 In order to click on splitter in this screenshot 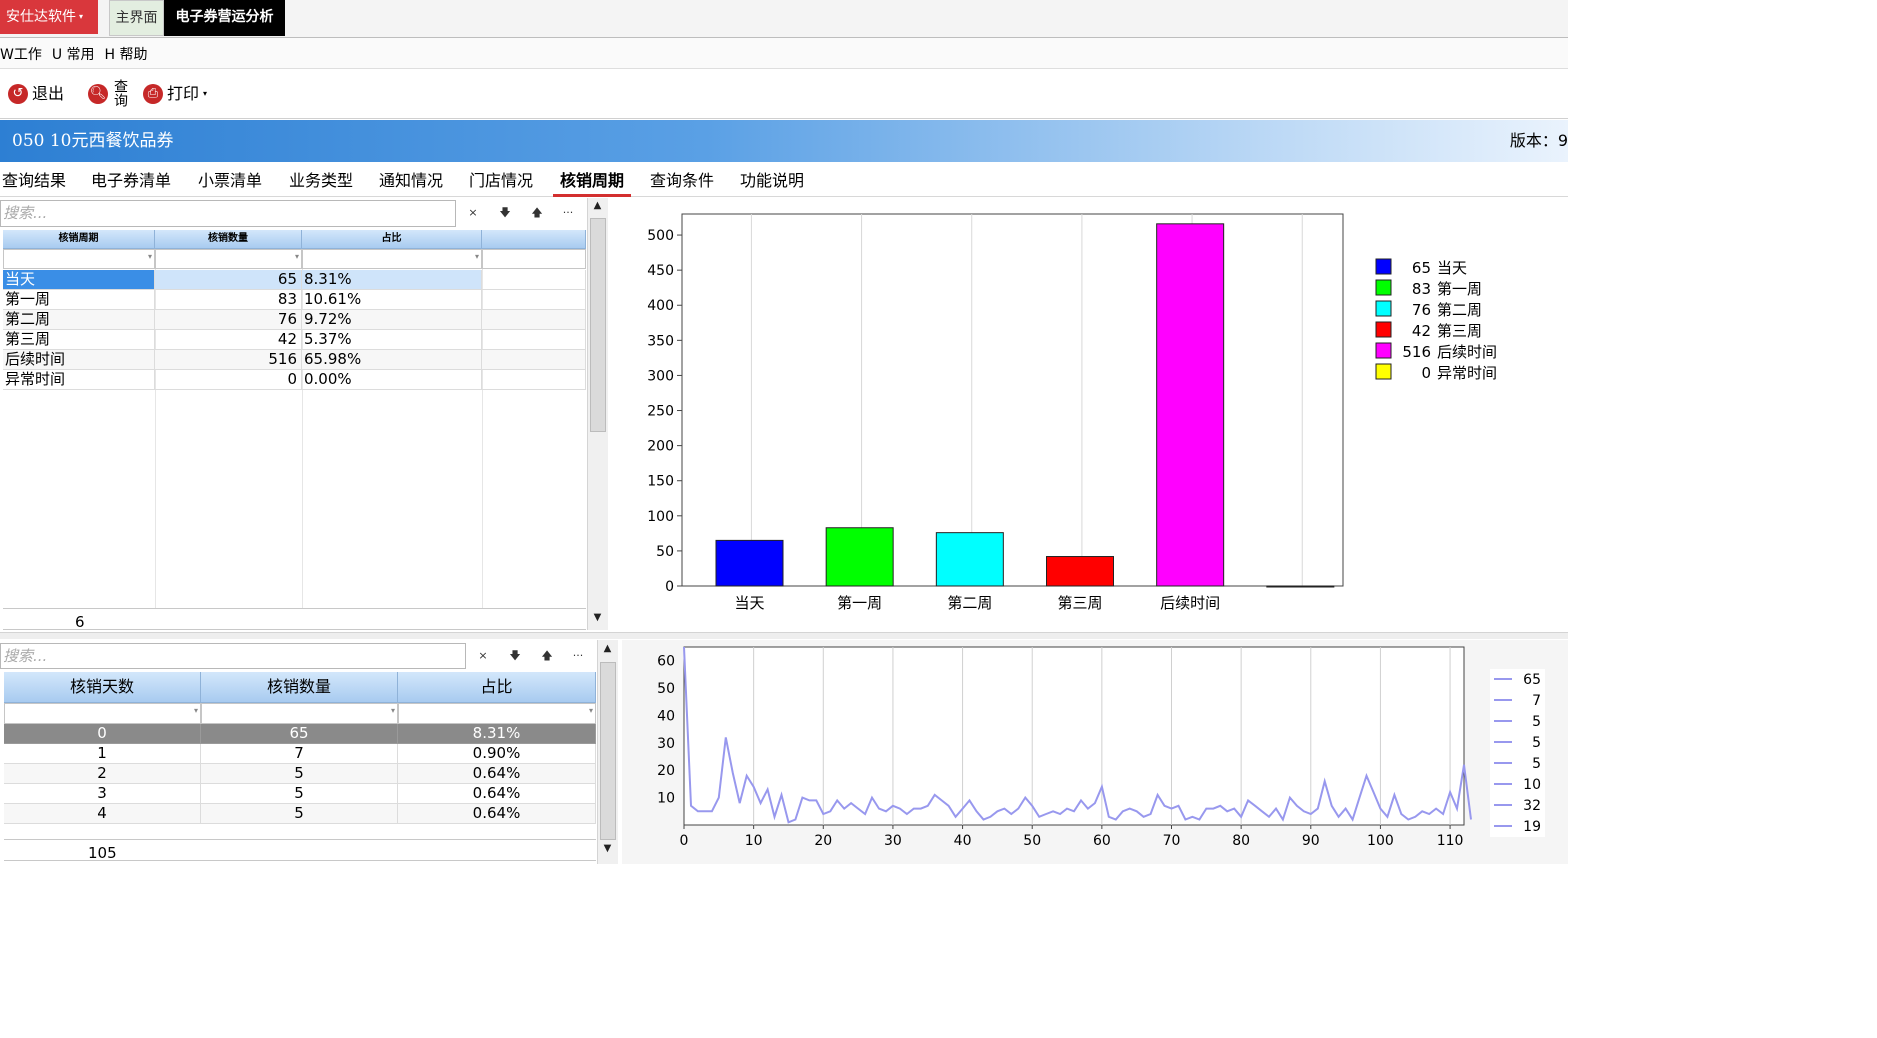, I will do `click(784, 635)`.